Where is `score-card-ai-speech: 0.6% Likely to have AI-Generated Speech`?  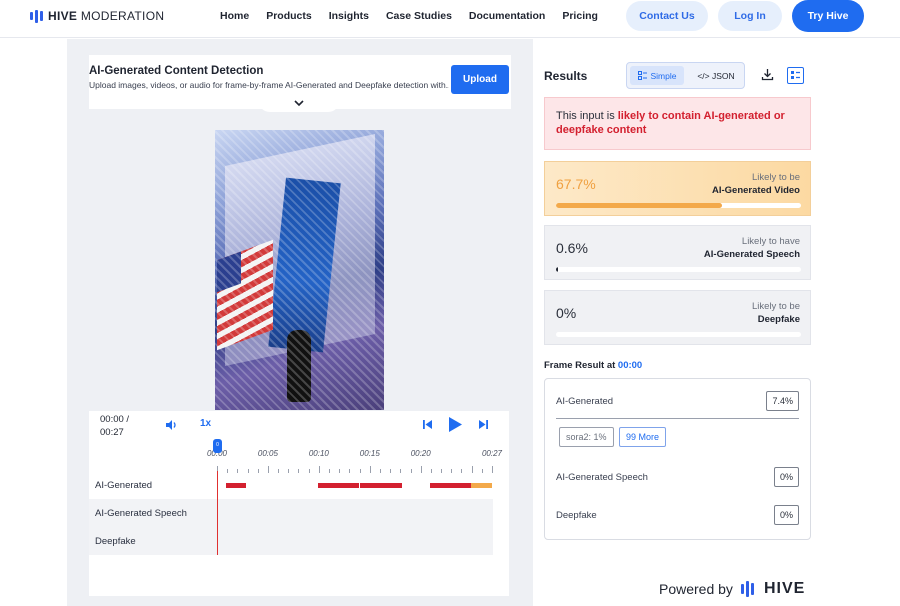
score-card-ai-speech: 0.6% Likely to have AI-Generated Speech is located at coordinates (677, 252).